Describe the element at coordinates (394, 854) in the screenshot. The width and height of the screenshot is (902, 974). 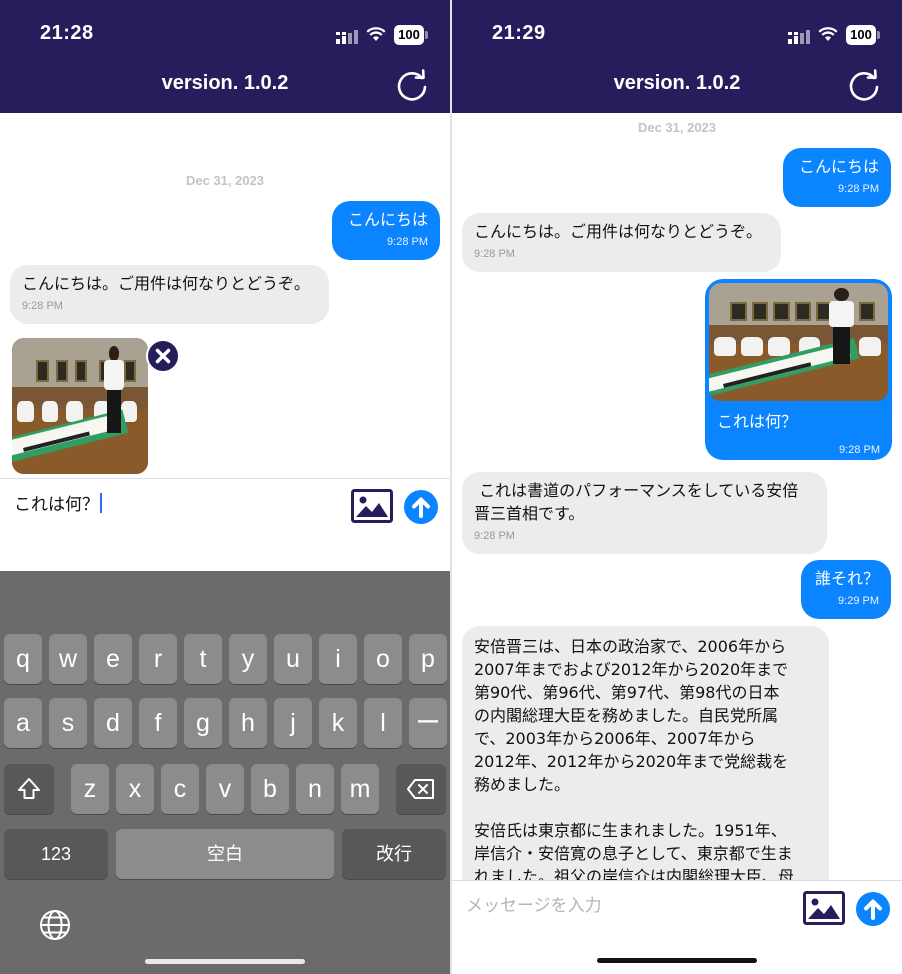
I see `return-key: 改行` at that location.